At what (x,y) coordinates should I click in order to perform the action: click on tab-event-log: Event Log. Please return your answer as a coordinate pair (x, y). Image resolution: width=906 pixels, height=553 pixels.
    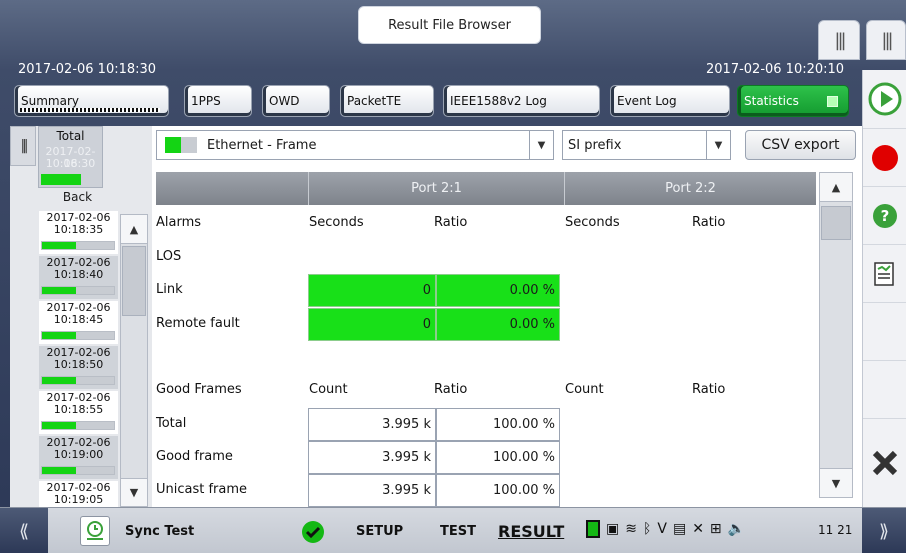
    Looking at the image, I should click on (670, 101).